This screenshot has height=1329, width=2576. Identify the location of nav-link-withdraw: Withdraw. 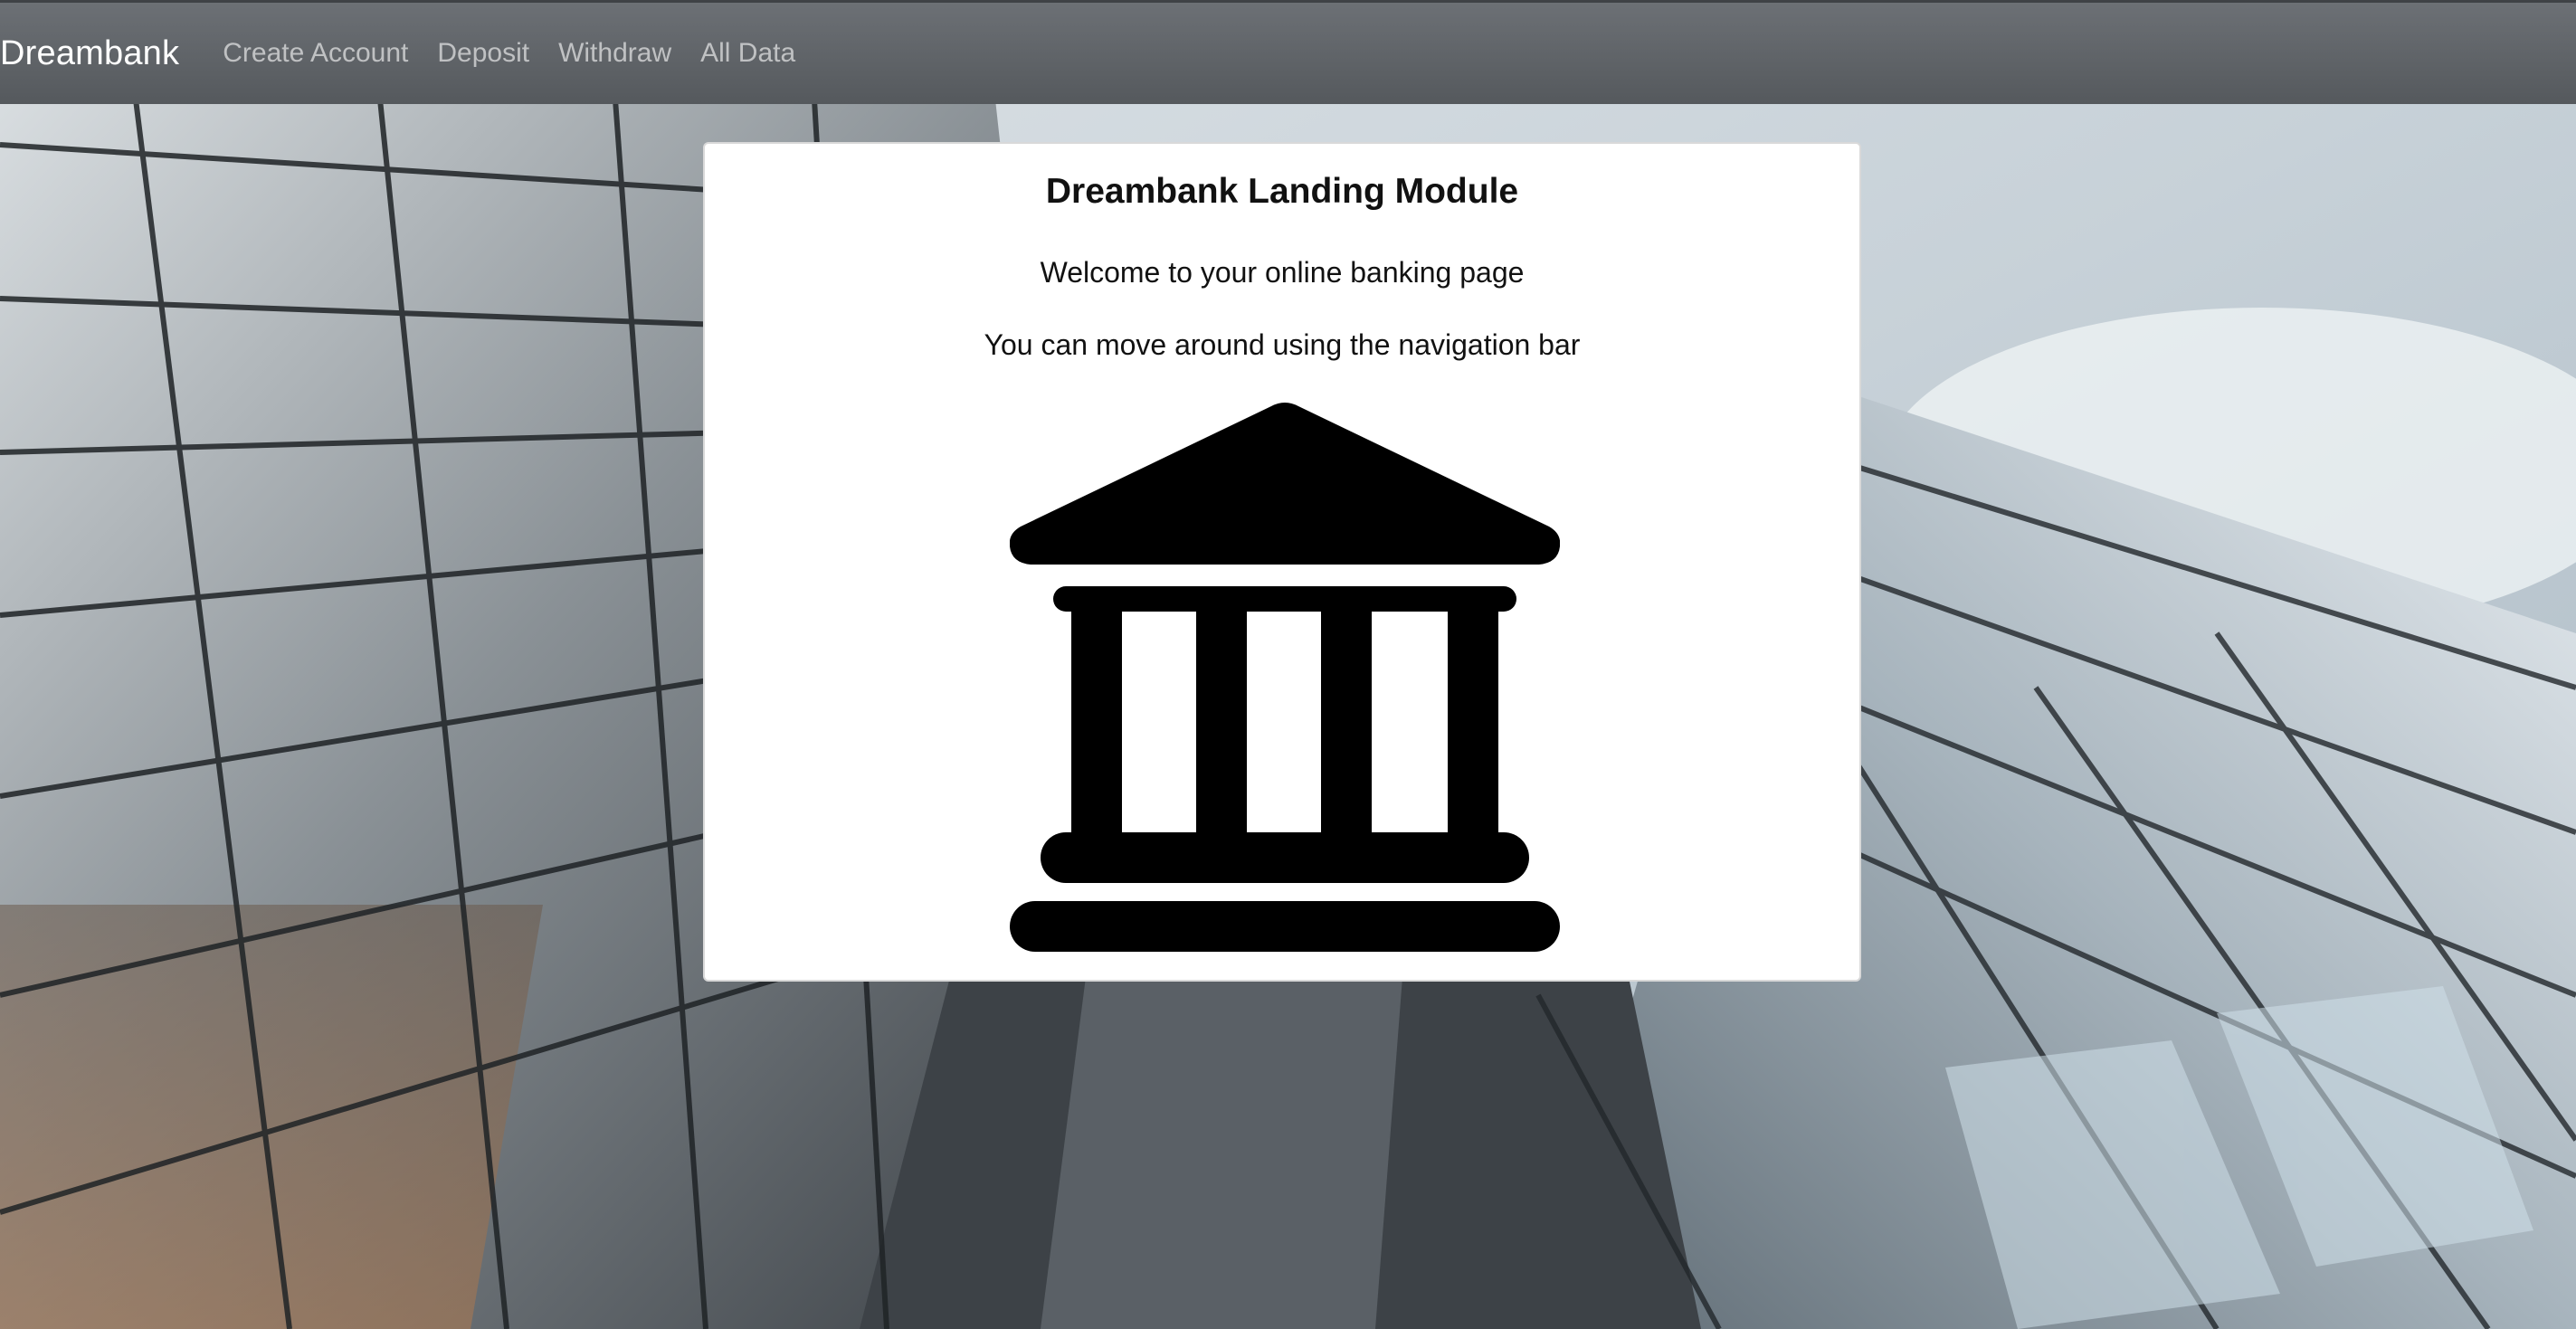
(614, 53).